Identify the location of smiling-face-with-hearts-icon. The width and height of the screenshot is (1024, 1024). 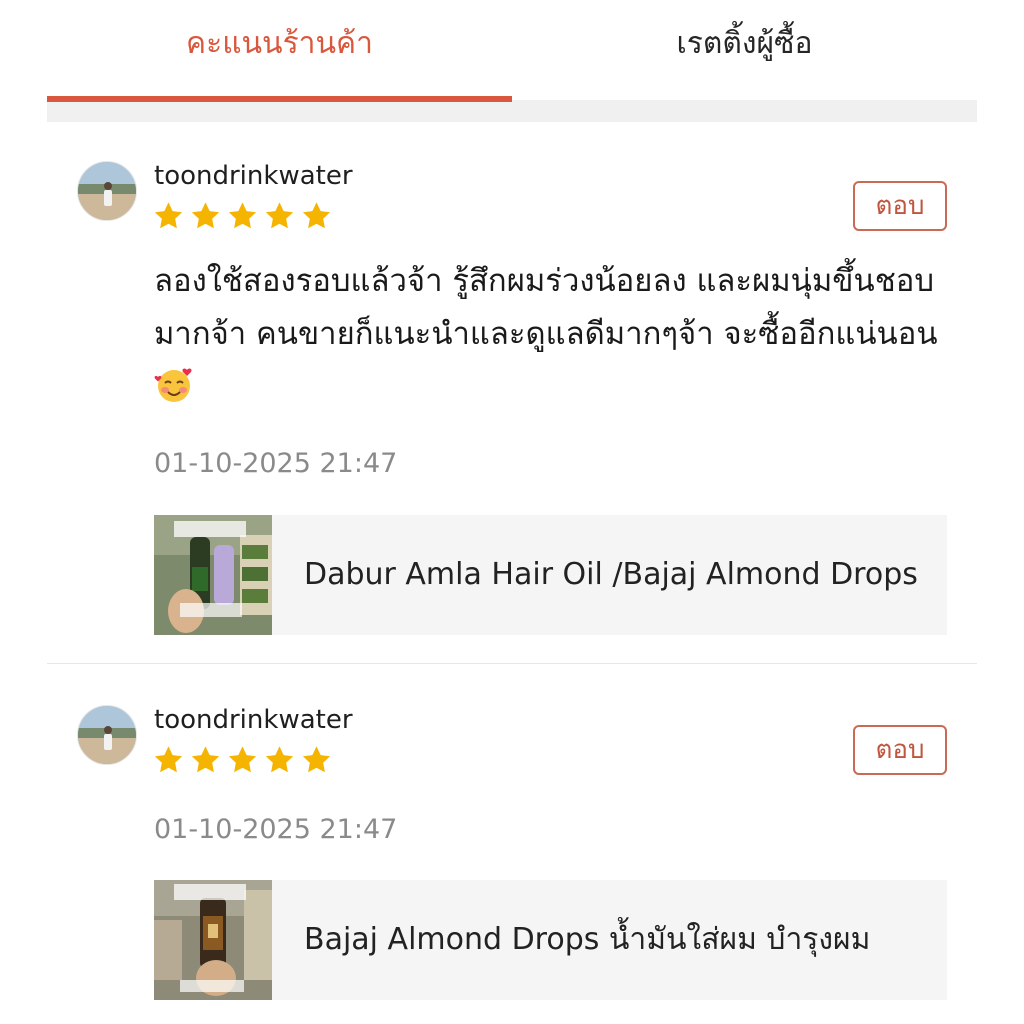
(174, 393).